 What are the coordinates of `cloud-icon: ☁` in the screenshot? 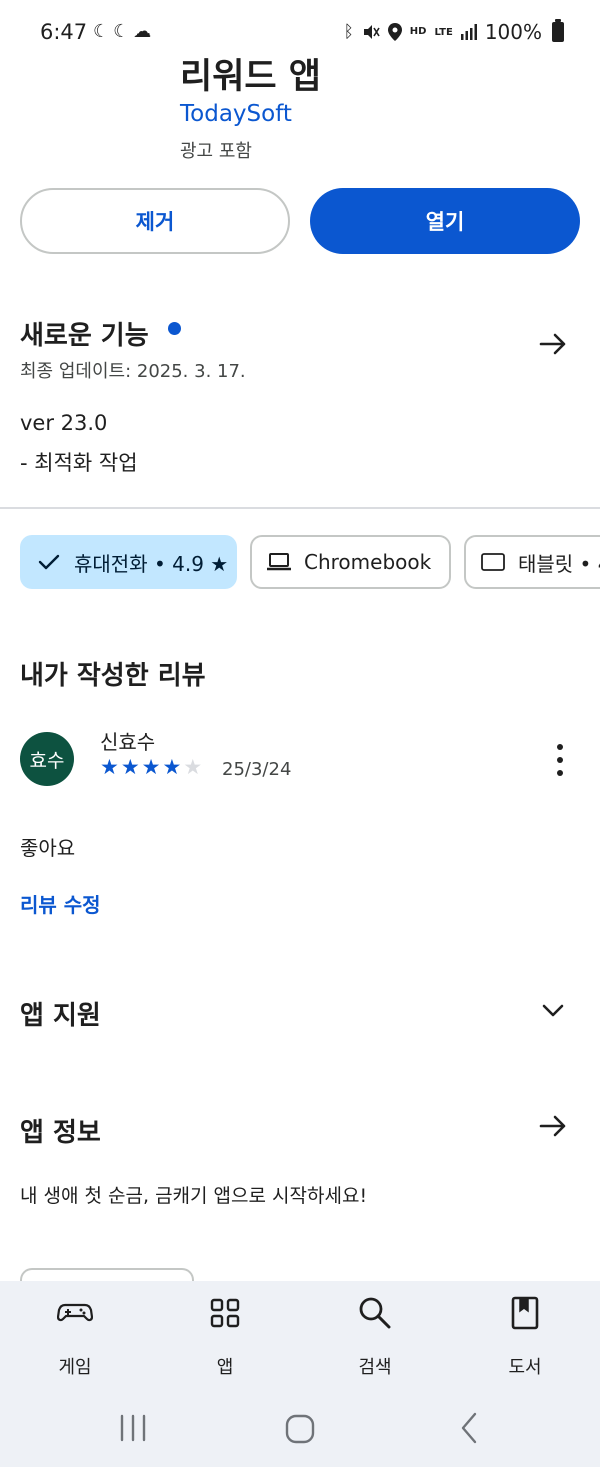 It's located at (142, 31).